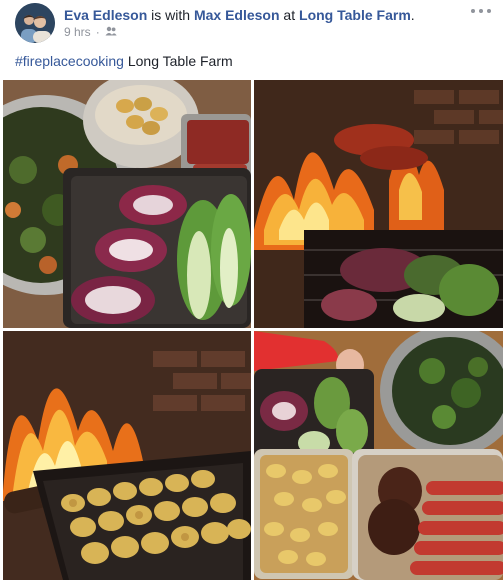 This screenshot has height=580, width=503. I want to click on post-meta: 9 hrs ·, so click(90, 32).